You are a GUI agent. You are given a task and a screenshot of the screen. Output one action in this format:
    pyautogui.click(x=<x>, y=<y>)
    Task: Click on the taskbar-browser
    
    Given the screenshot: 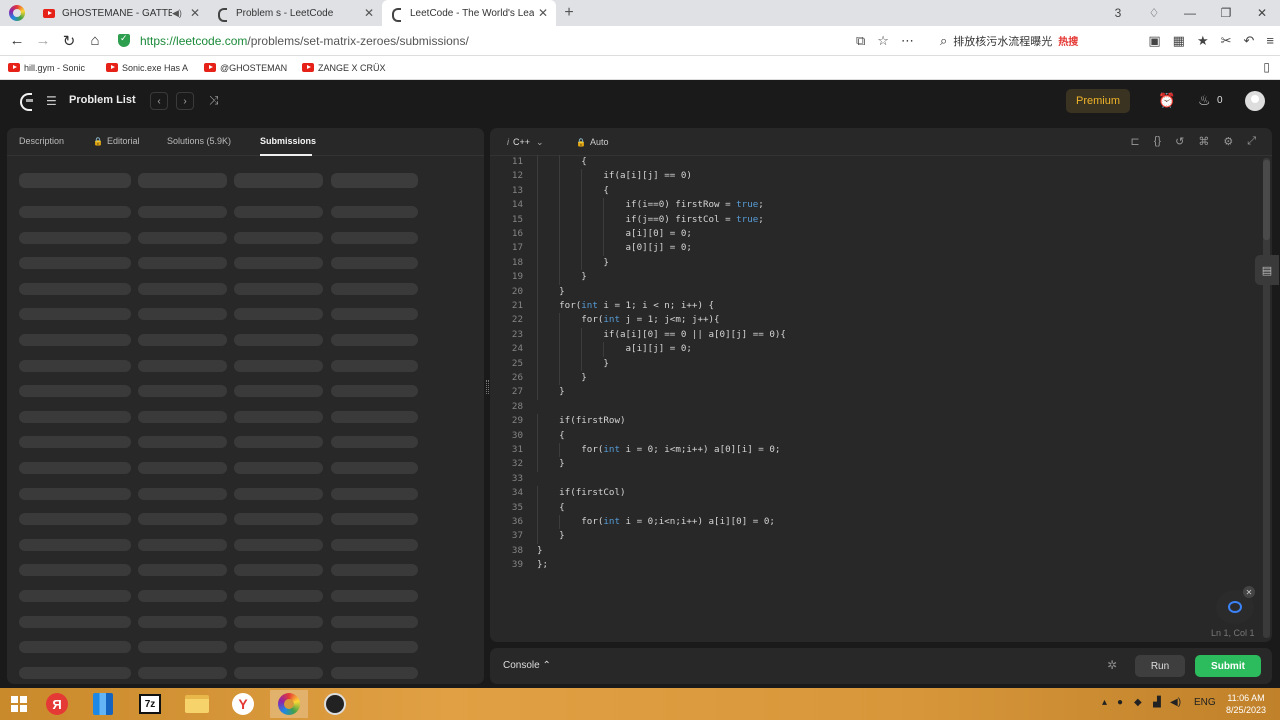 What is the action you would take?
    pyautogui.click(x=289, y=704)
    